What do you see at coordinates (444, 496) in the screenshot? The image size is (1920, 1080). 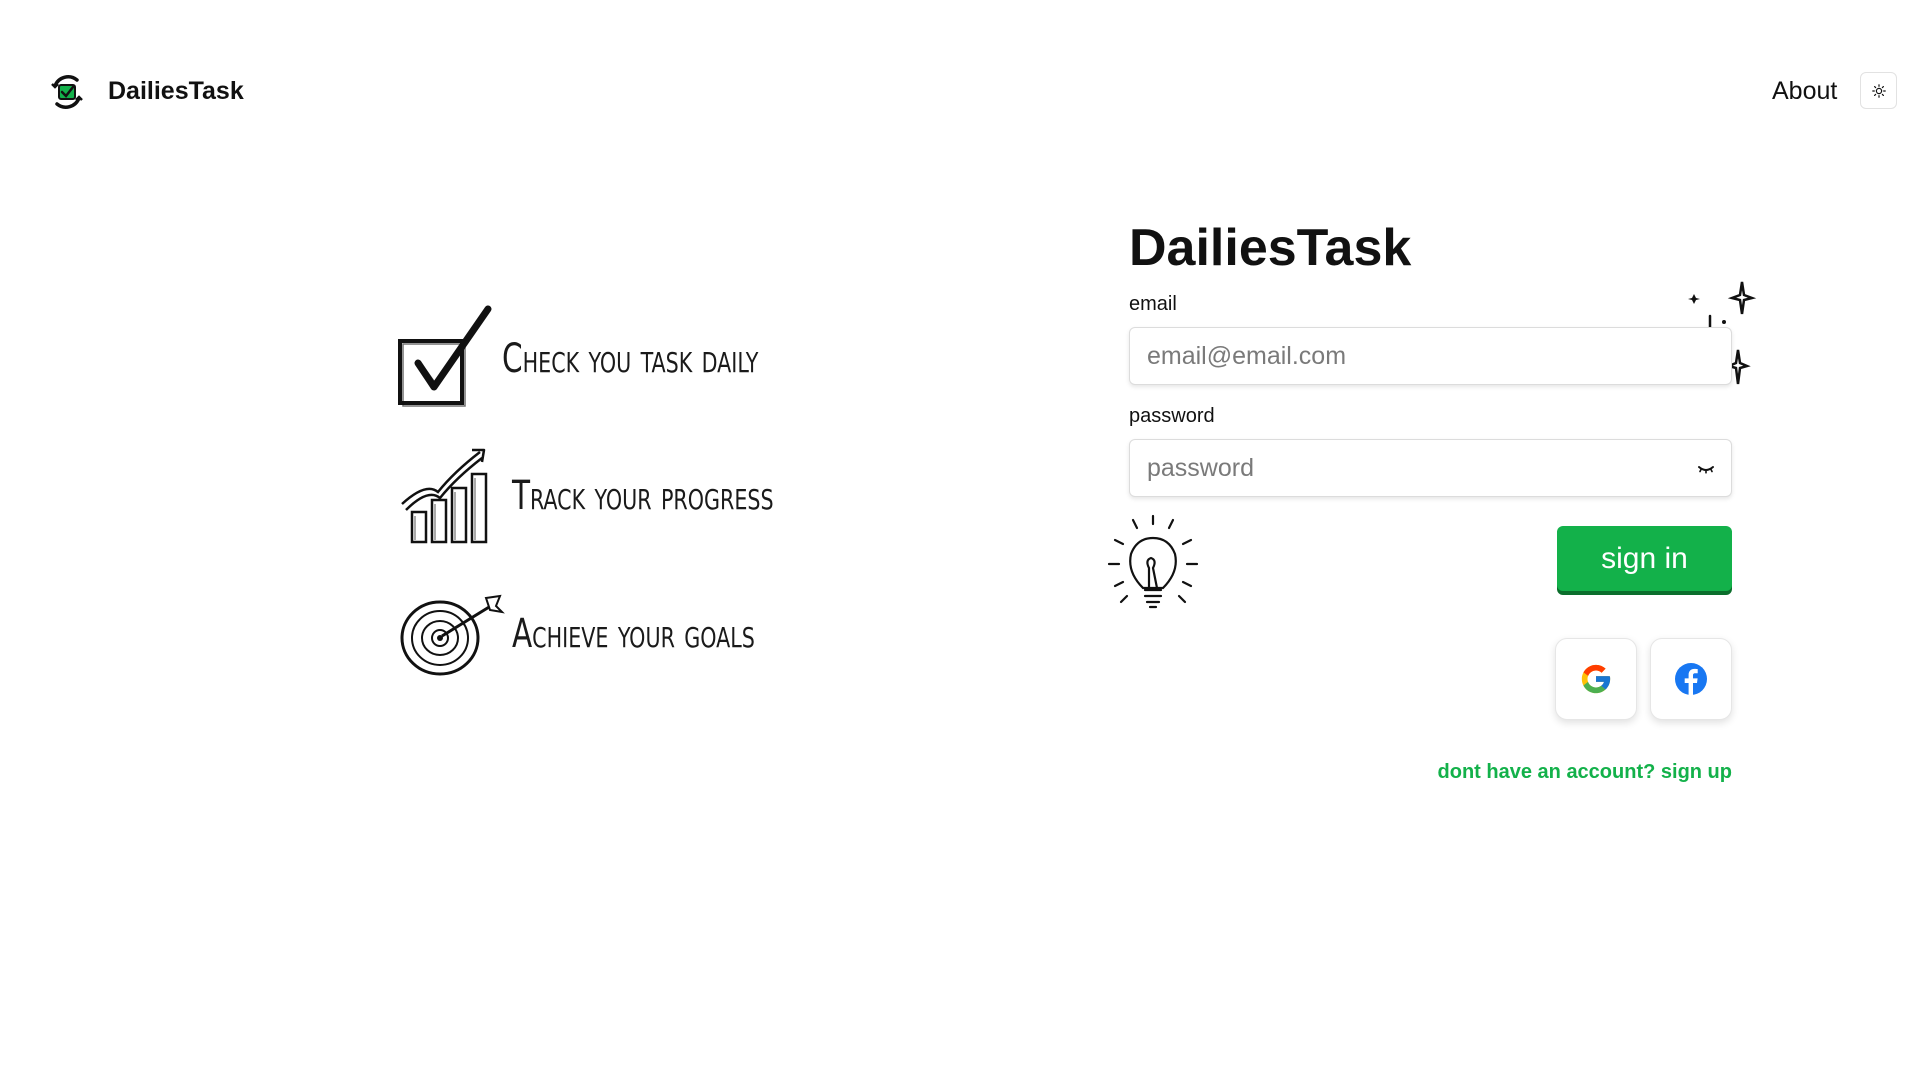 I see `growth-chart-icon` at bounding box center [444, 496].